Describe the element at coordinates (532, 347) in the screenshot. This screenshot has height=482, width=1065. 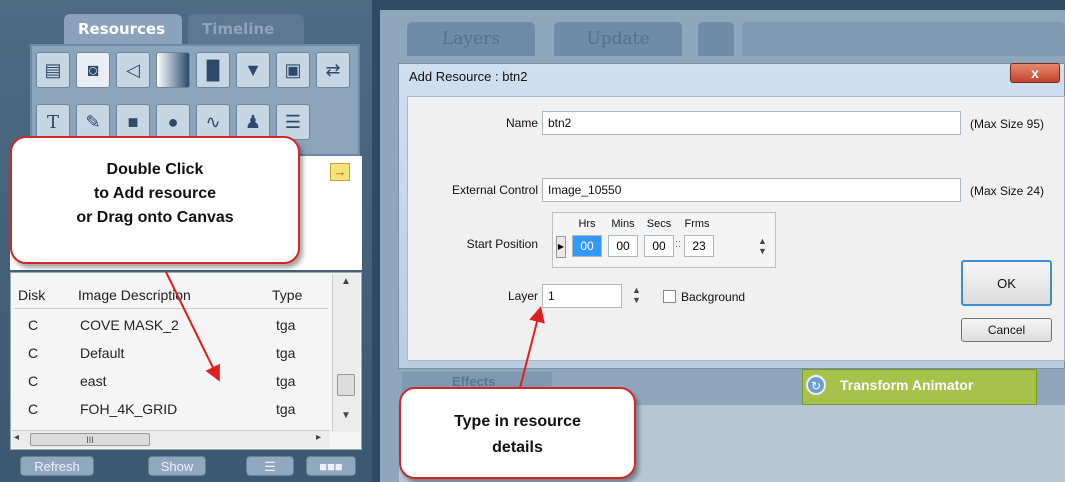
I see `arrow-to-layer` at that location.